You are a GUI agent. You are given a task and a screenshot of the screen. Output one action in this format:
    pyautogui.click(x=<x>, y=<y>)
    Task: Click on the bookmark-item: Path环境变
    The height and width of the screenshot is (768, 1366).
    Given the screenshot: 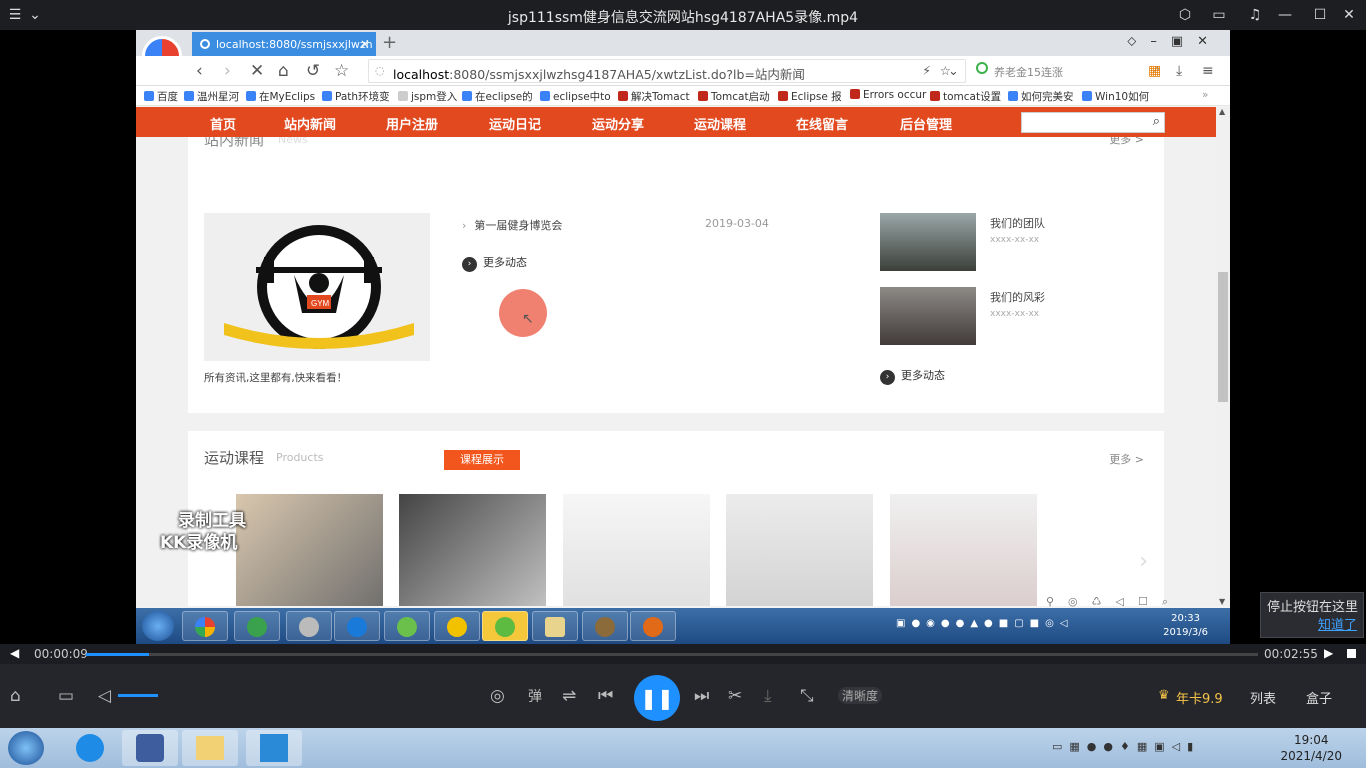 What is the action you would take?
    pyautogui.click(x=356, y=96)
    